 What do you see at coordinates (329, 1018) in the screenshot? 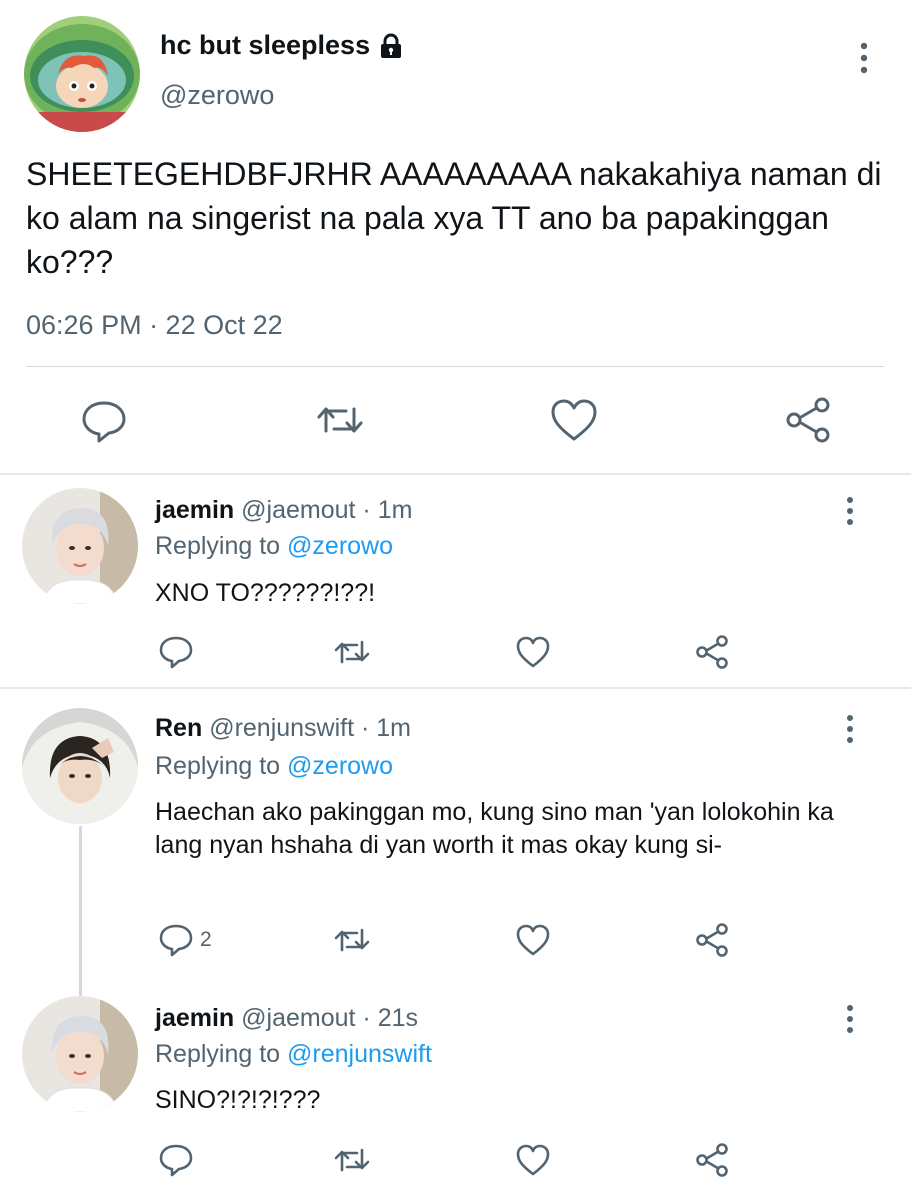
I see `handle-time: @jaemout · 21s` at bounding box center [329, 1018].